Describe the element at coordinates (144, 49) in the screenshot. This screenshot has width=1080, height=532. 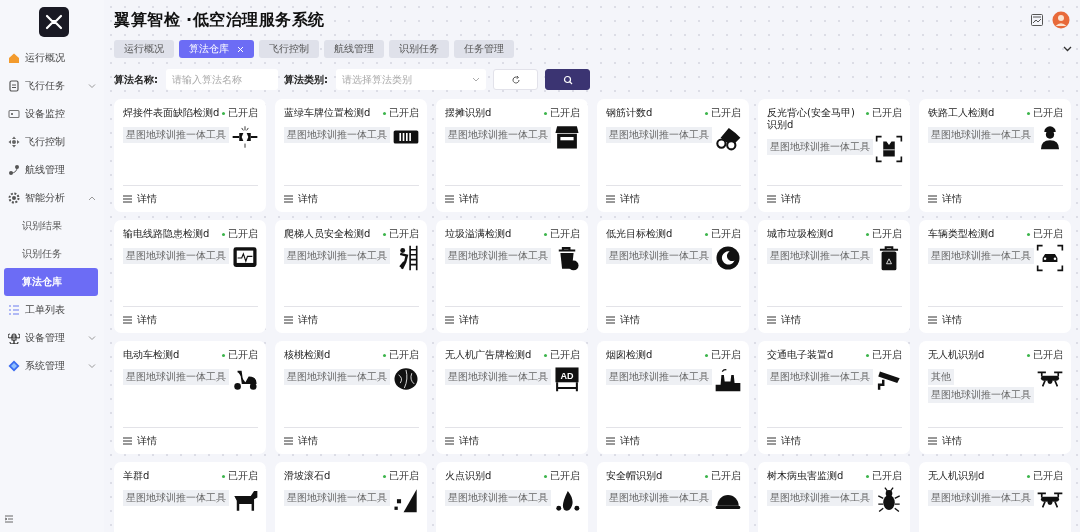
I see `tab: 运行概况` at that location.